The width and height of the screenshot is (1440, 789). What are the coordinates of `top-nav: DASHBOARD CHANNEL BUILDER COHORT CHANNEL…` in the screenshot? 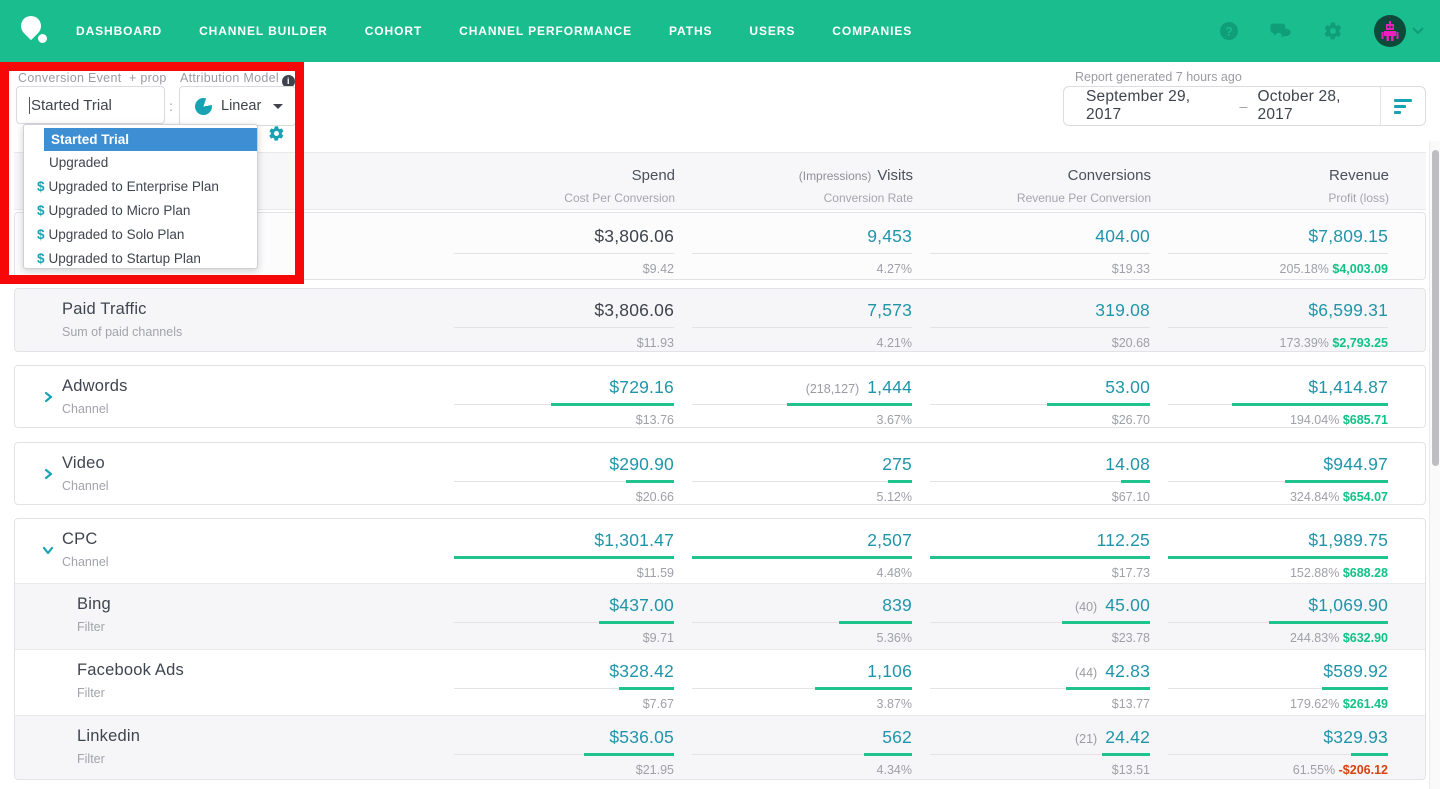 It's located at (720, 31).